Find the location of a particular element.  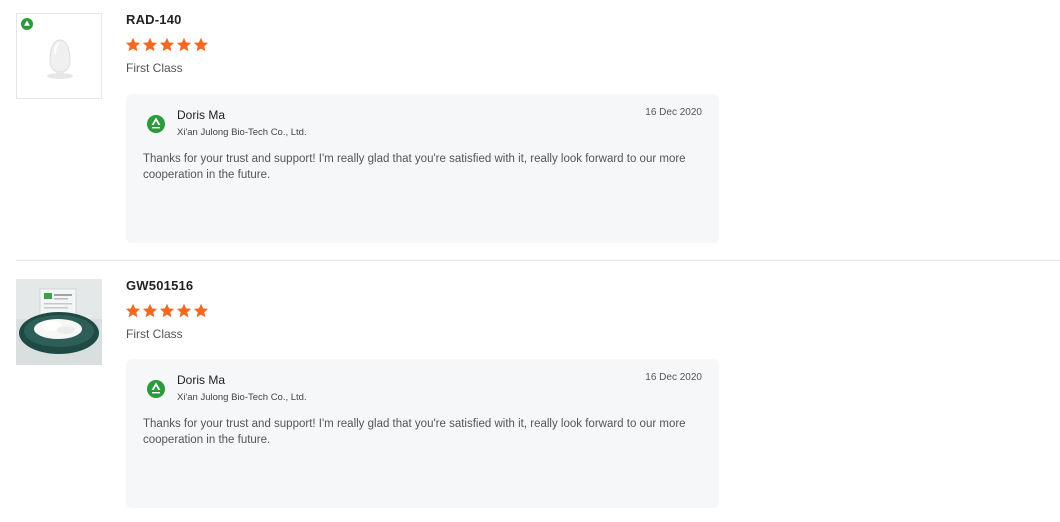

powder-in-dish-image is located at coordinates (59, 322).